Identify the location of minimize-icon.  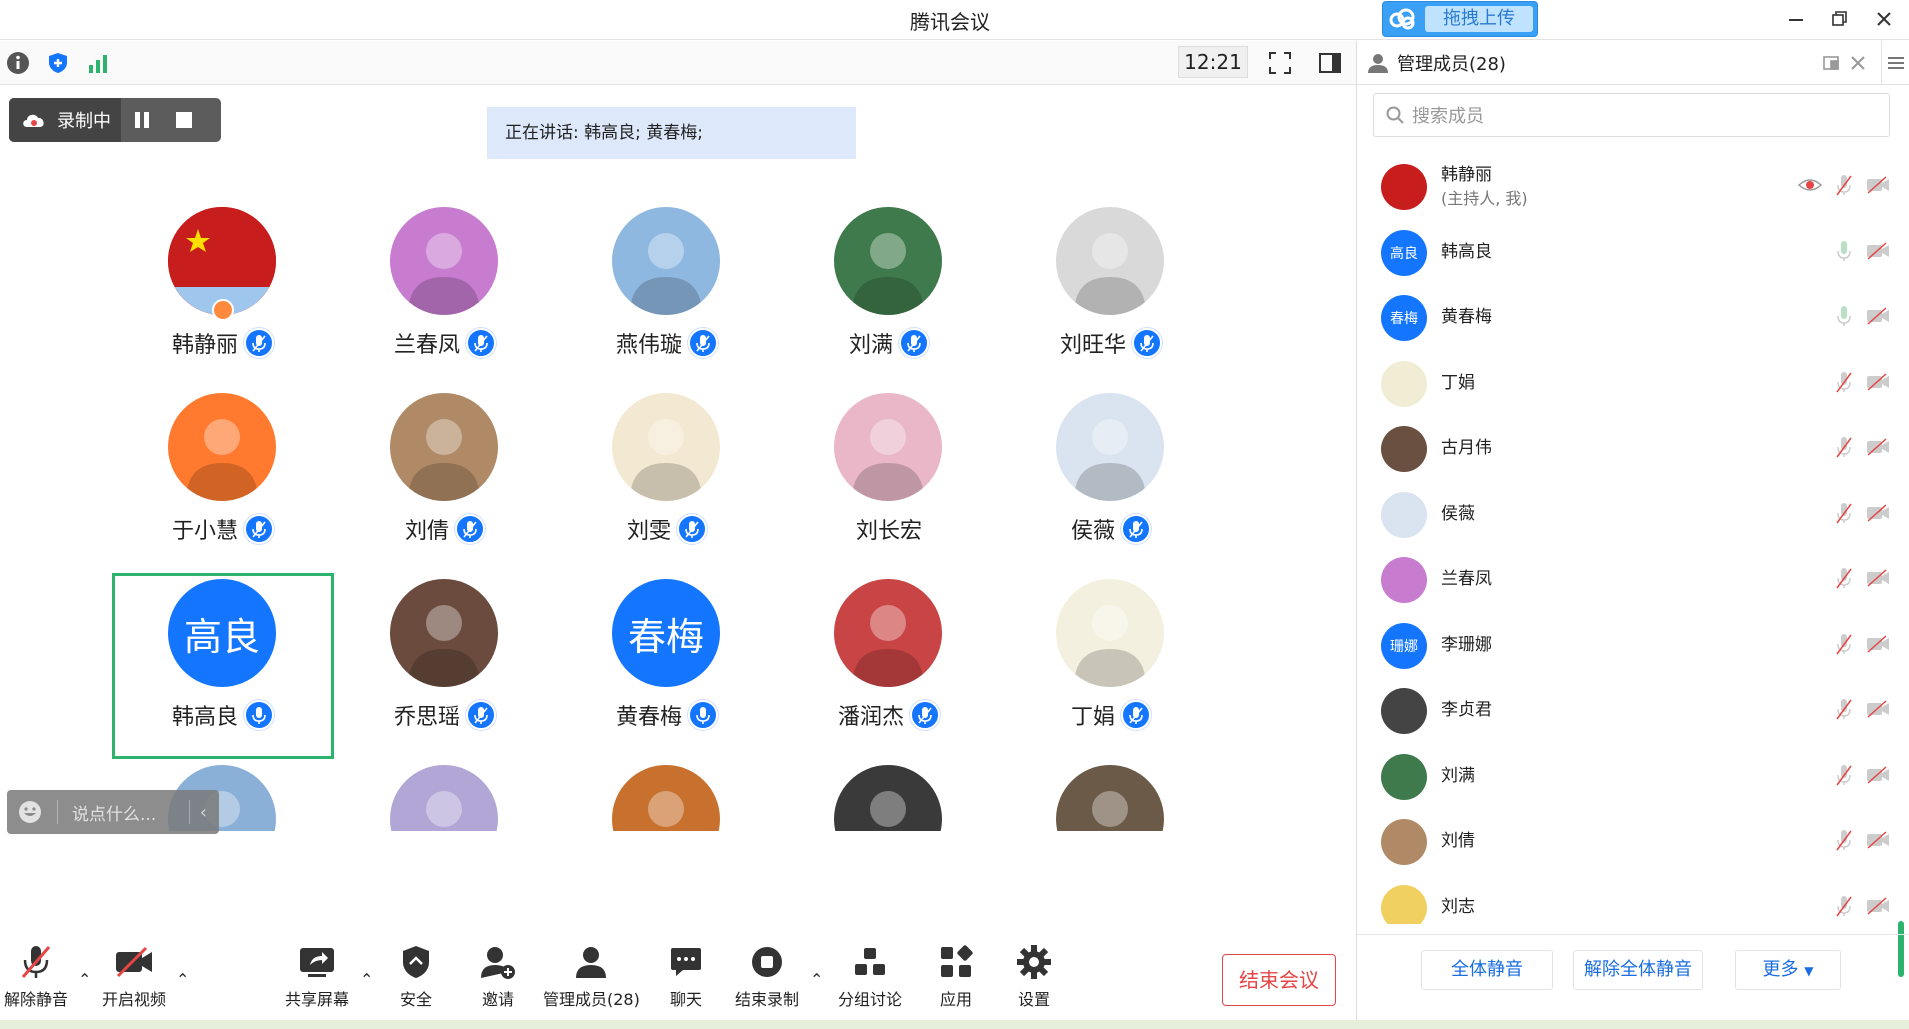
(1796, 19).